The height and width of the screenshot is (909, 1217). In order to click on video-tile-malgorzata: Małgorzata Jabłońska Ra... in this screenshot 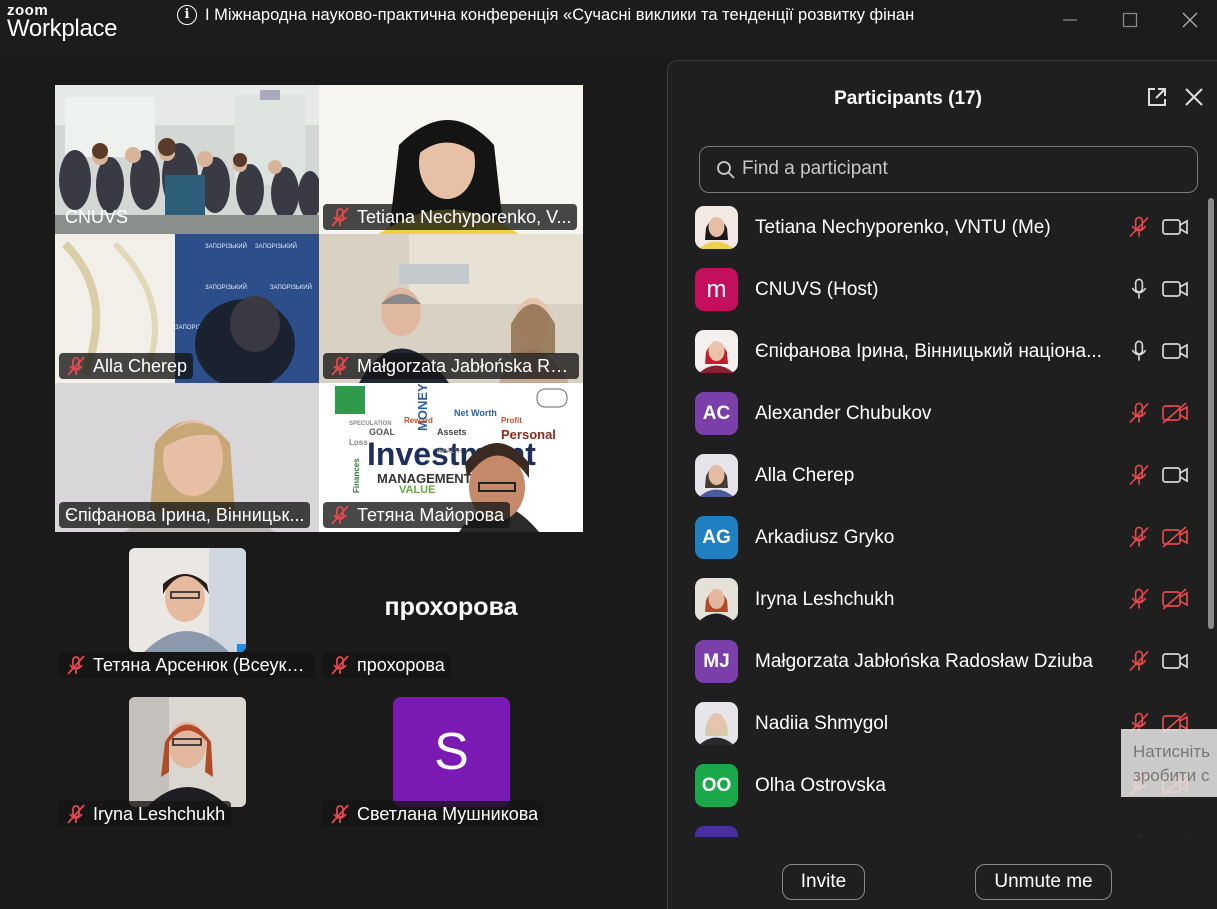, I will do `click(451, 308)`.